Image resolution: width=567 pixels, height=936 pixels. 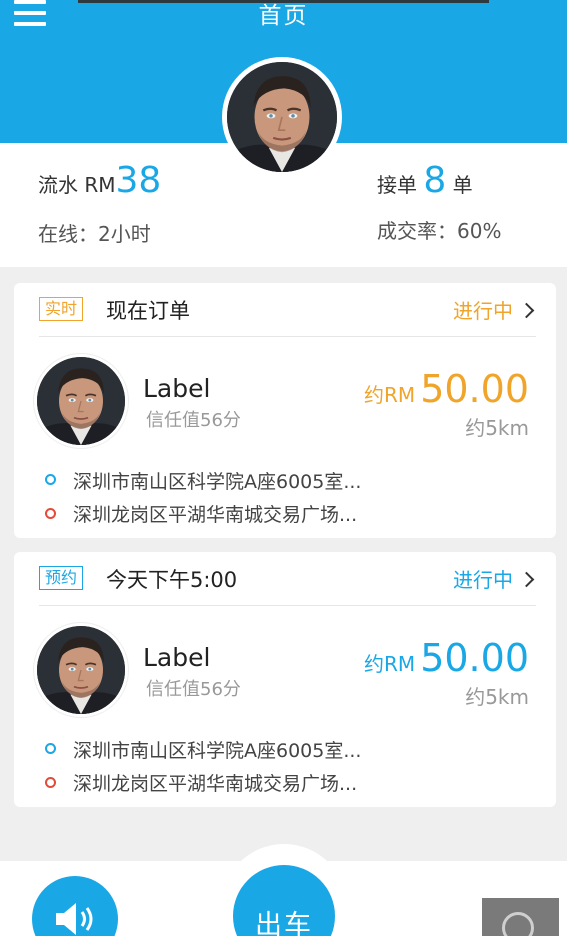 What do you see at coordinates (172, 580) in the screenshot?
I see `order-title: 今天下午5:00` at bounding box center [172, 580].